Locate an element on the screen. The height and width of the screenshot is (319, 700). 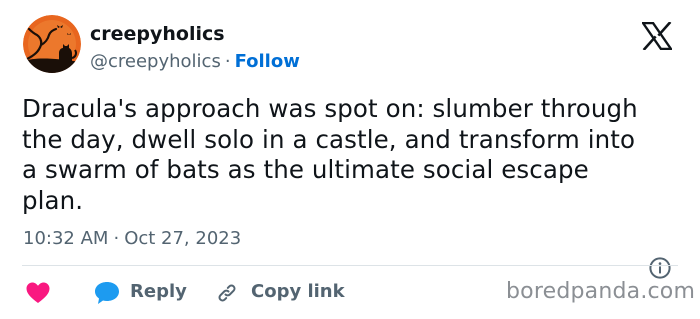
info-icon is located at coordinates (660, 268).